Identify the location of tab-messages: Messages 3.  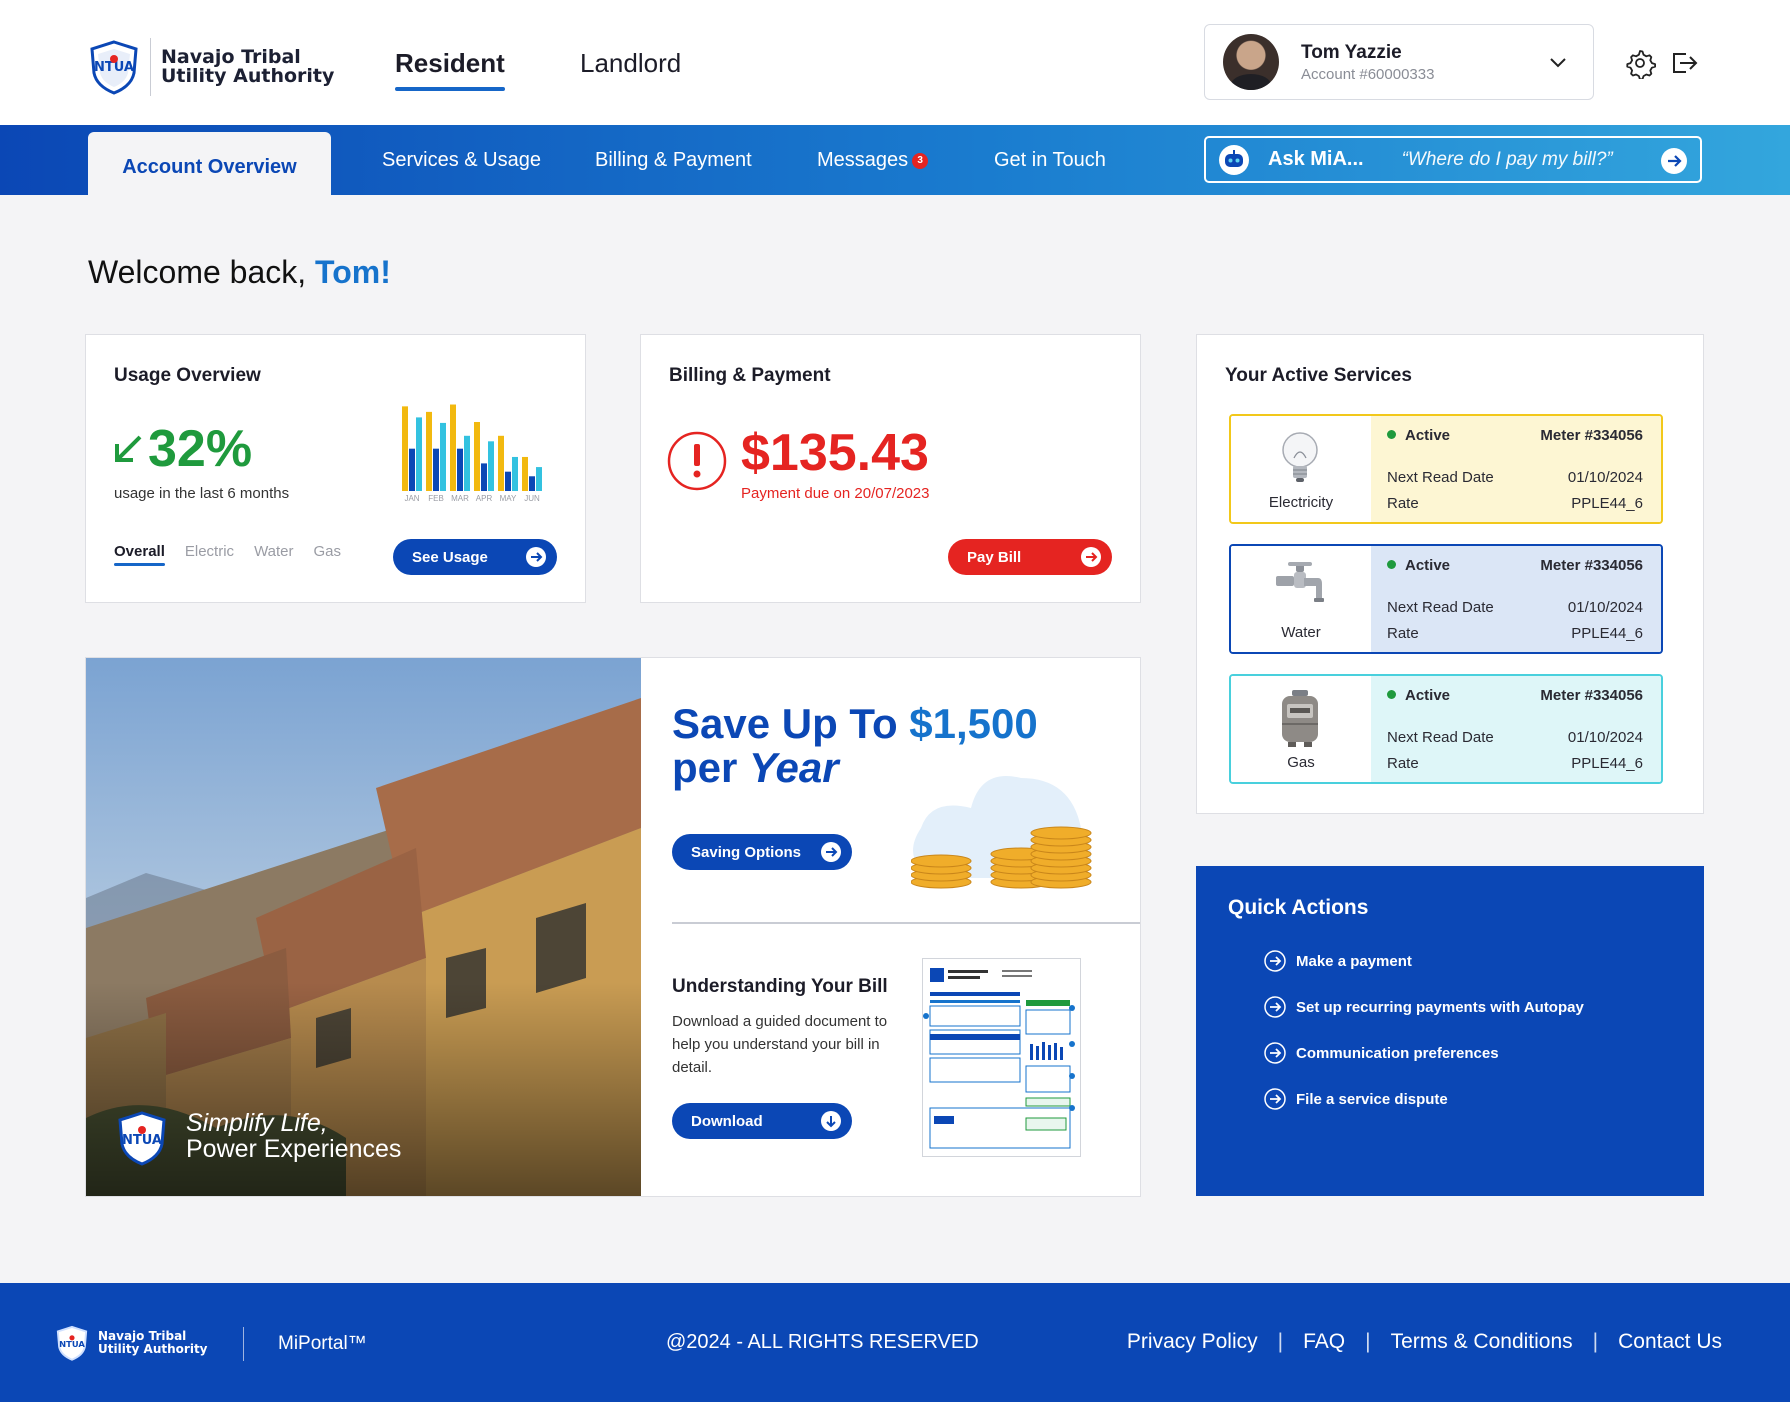
(873, 160).